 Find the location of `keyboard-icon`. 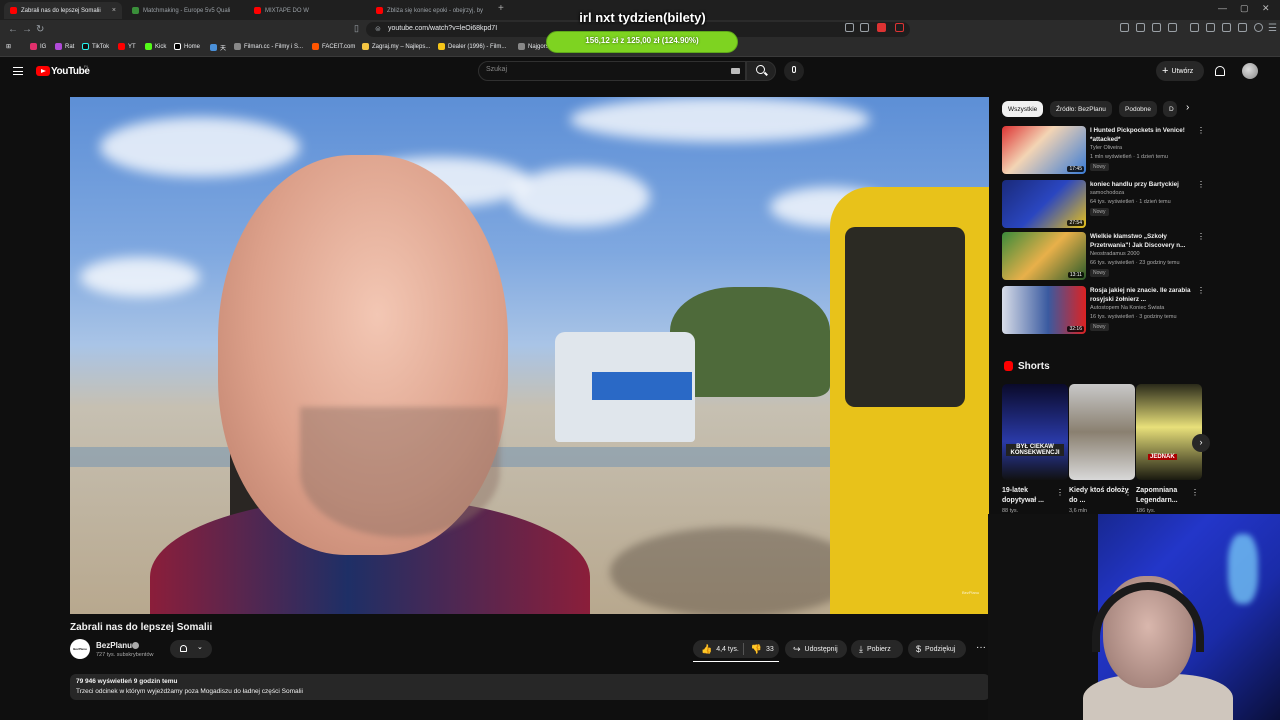

keyboard-icon is located at coordinates (735, 71).